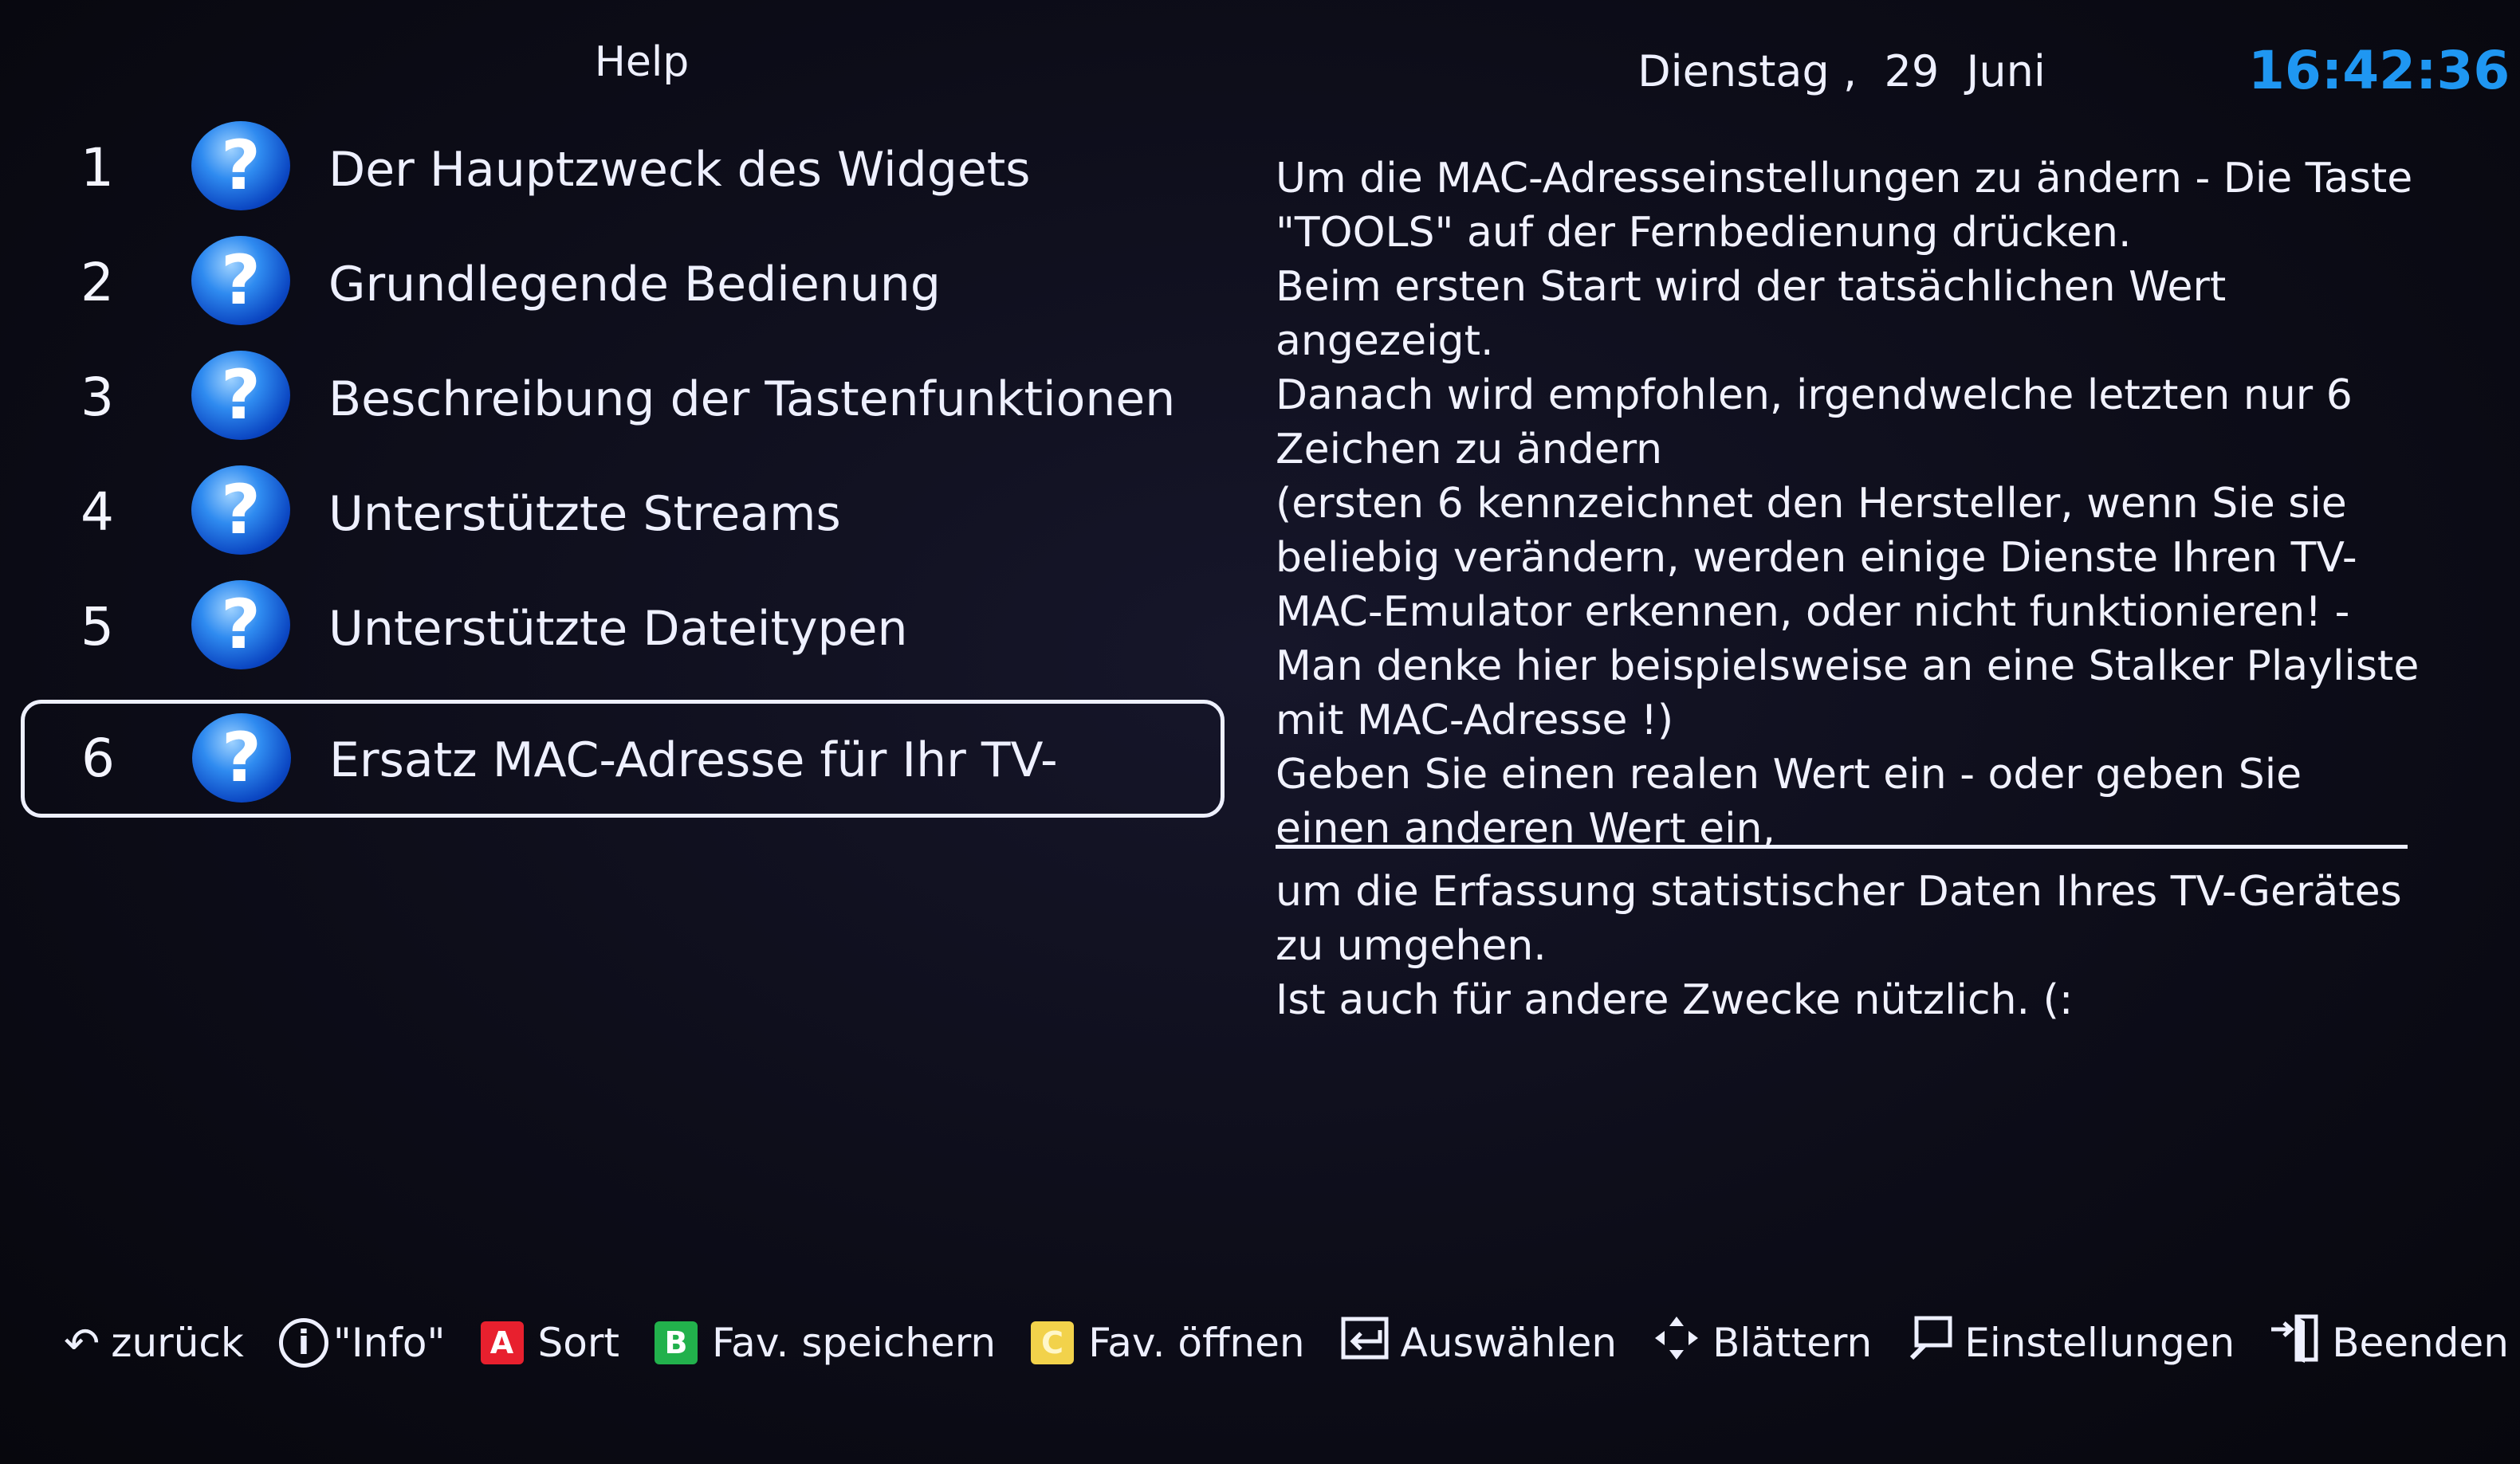 The height and width of the screenshot is (1464, 2520). What do you see at coordinates (1930, 1344) in the screenshot?
I see `tools-icon` at bounding box center [1930, 1344].